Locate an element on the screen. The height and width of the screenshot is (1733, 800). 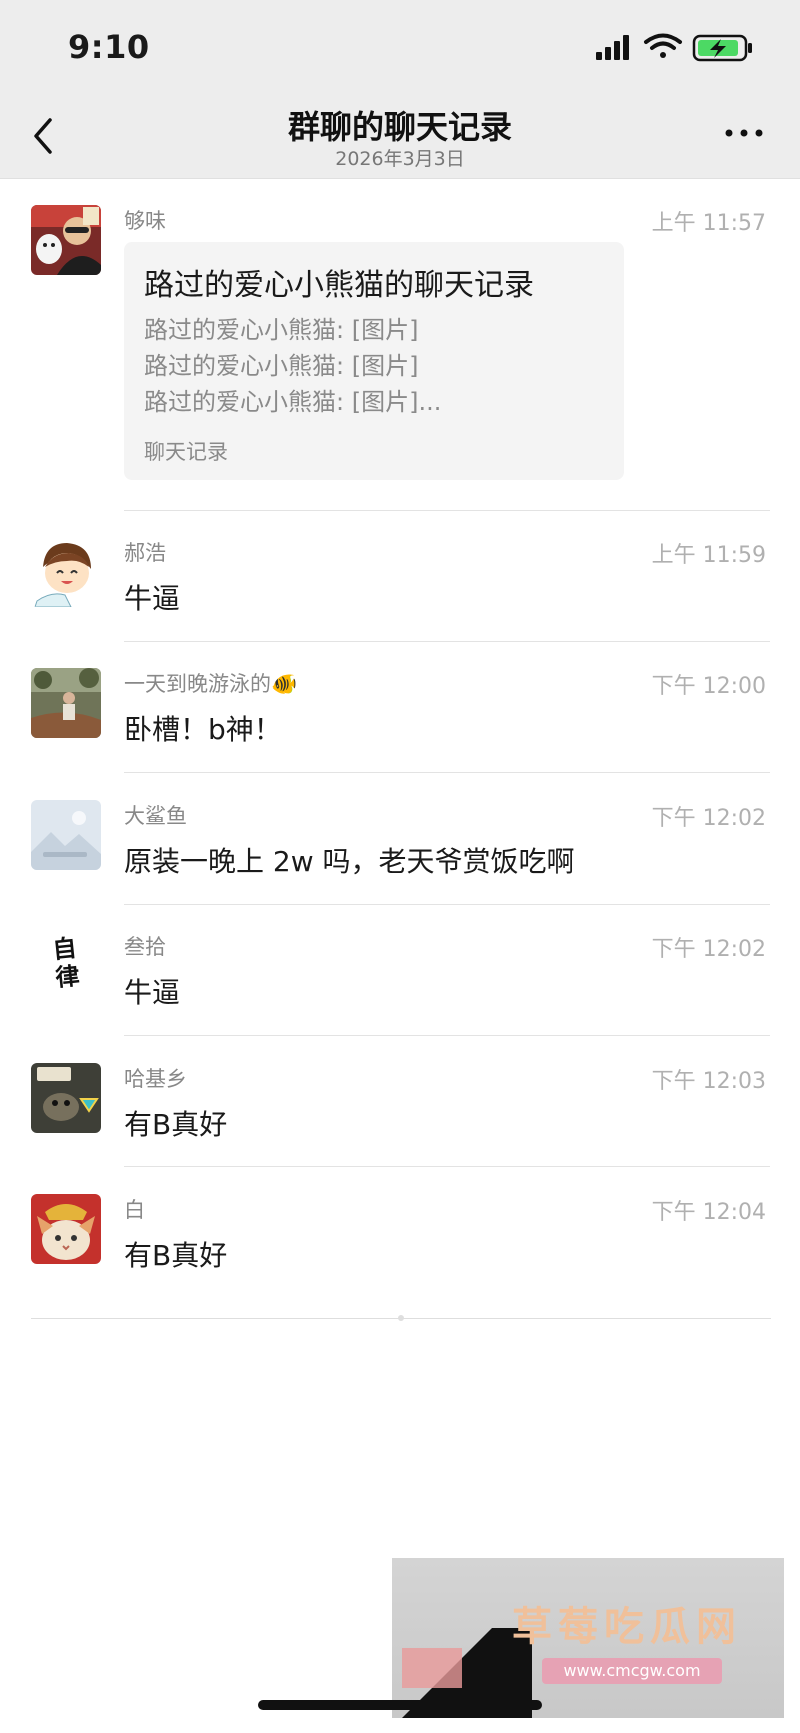
message-text: 卧槽！b神！ is located at coordinates (203, 729).